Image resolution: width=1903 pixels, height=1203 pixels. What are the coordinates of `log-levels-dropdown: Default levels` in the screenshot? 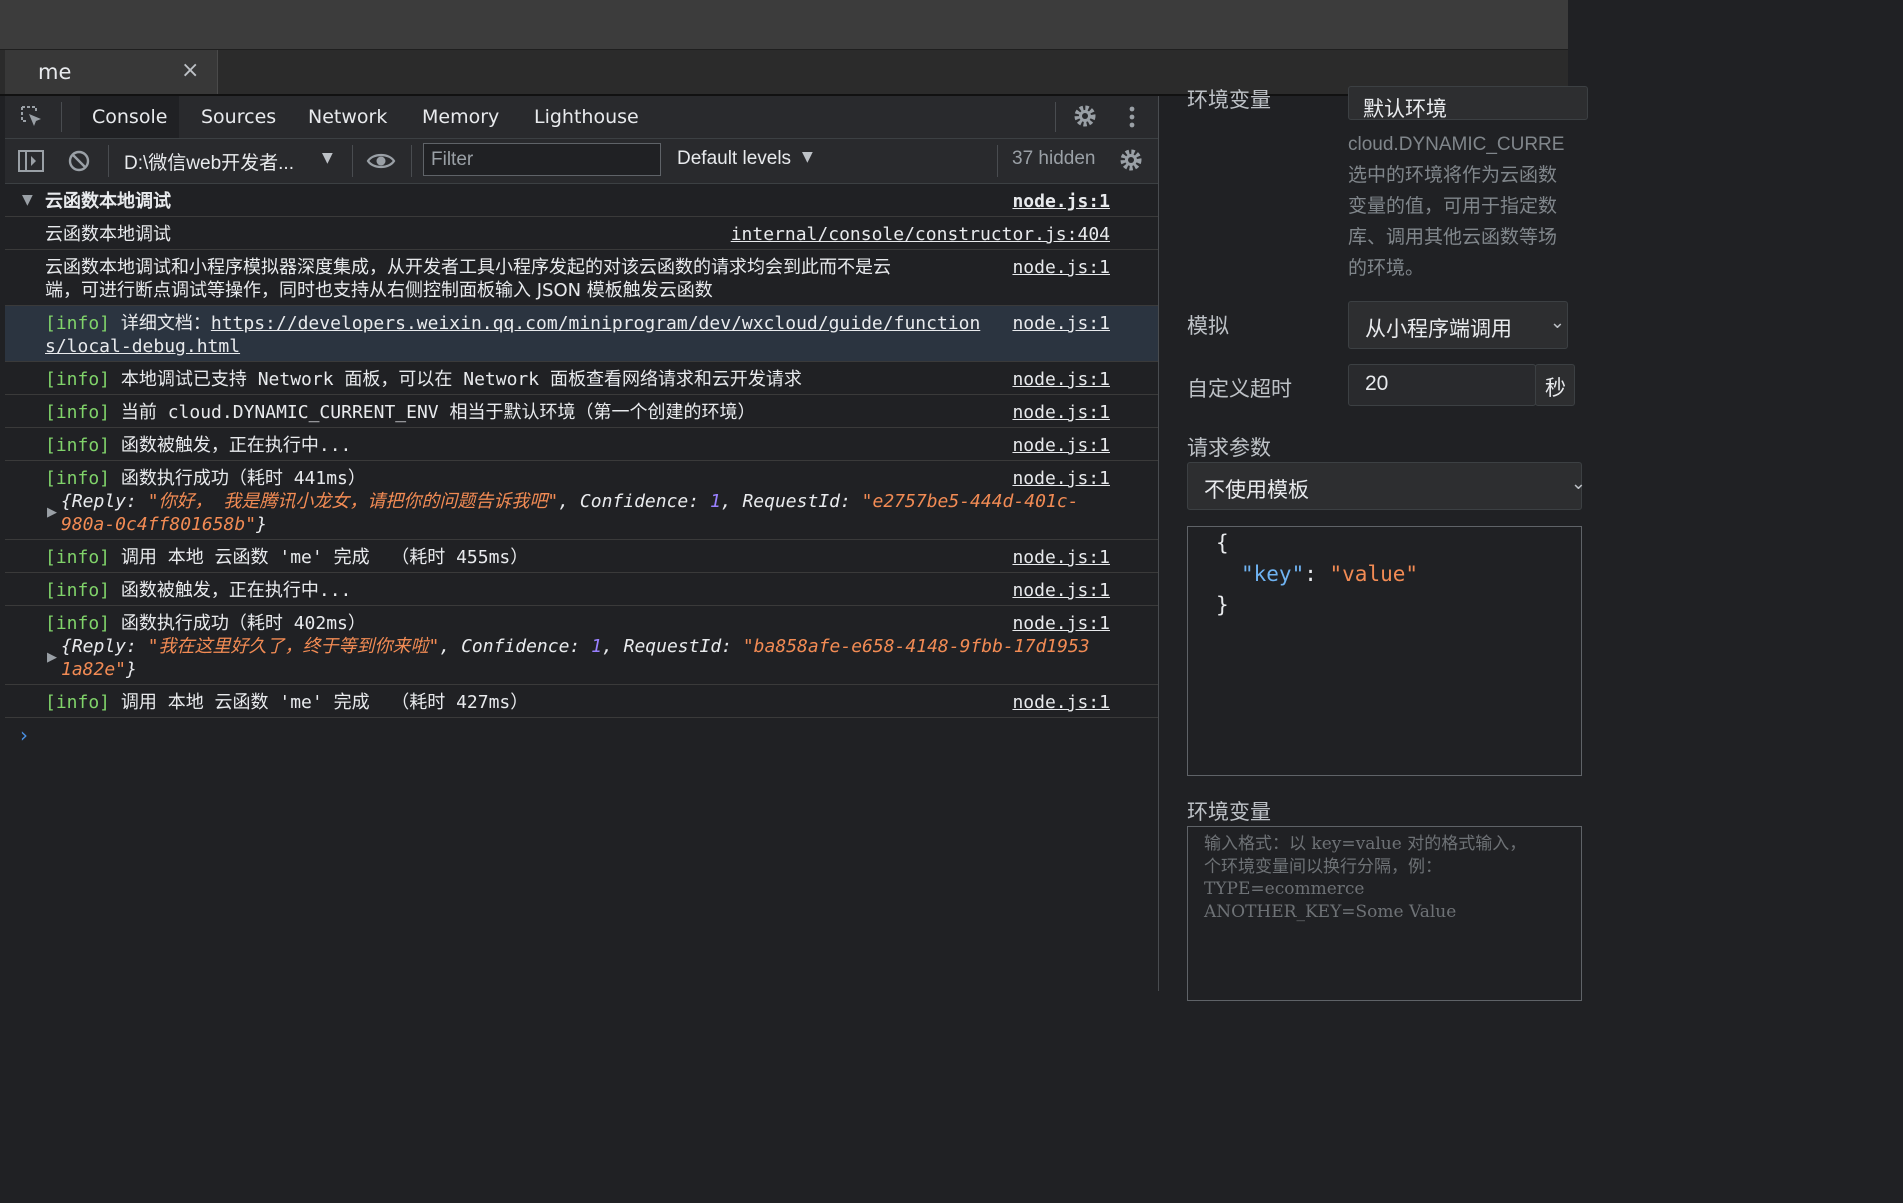 It's located at (734, 159).